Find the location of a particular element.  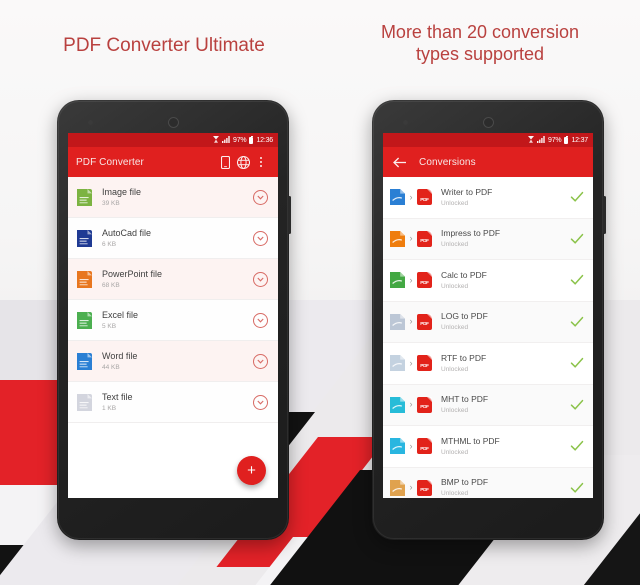

file-size: 6 KB is located at coordinates (109, 244).